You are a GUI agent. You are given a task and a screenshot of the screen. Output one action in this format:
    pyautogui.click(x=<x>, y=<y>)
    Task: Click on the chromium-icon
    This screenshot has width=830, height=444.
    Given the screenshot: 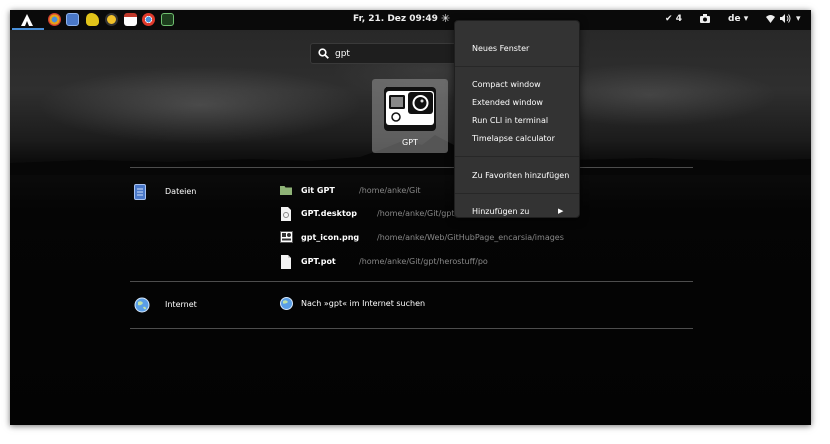 What is the action you would take?
    pyautogui.click(x=54, y=19)
    